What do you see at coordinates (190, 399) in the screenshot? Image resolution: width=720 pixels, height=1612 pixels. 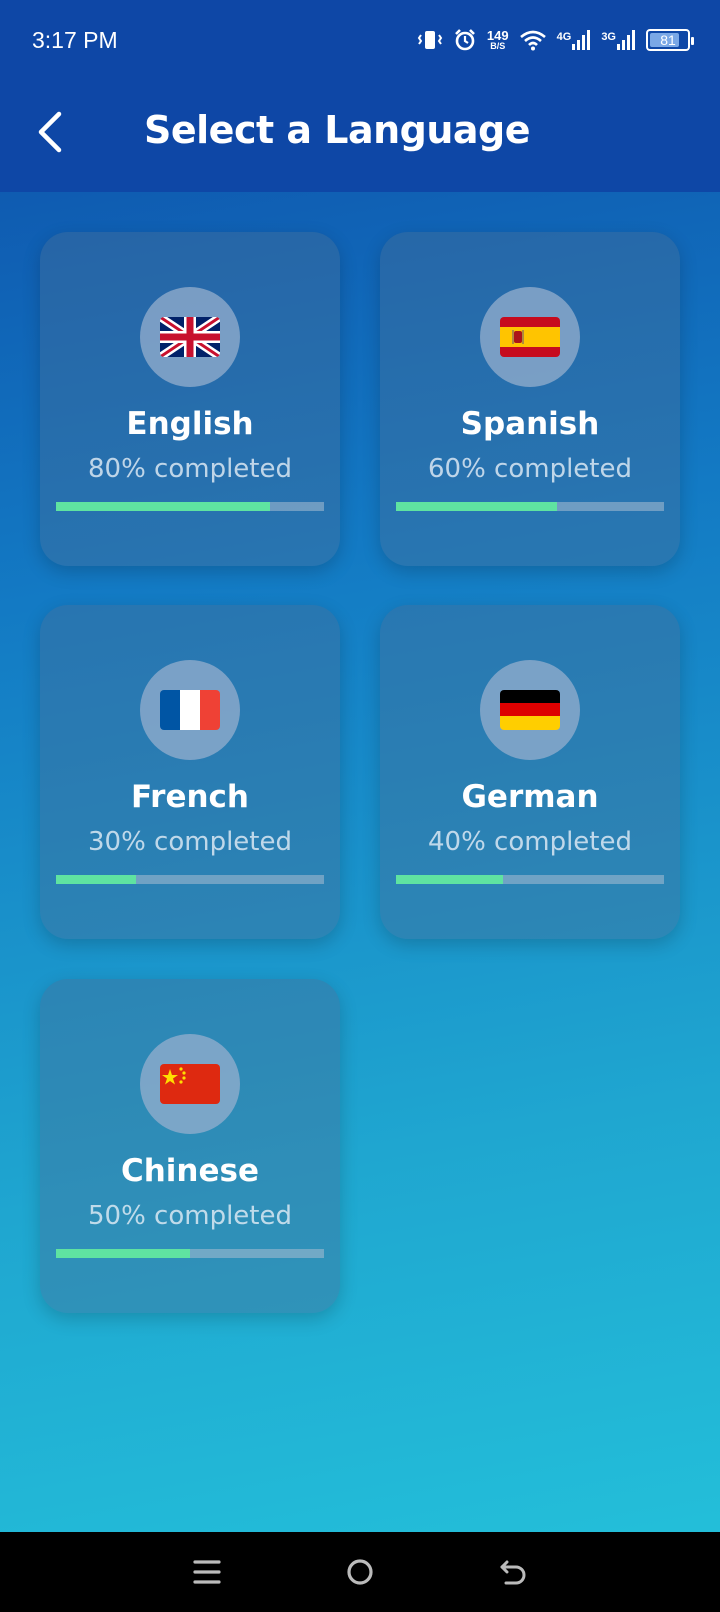 I see `language-card-english: English 80% completed` at bounding box center [190, 399].